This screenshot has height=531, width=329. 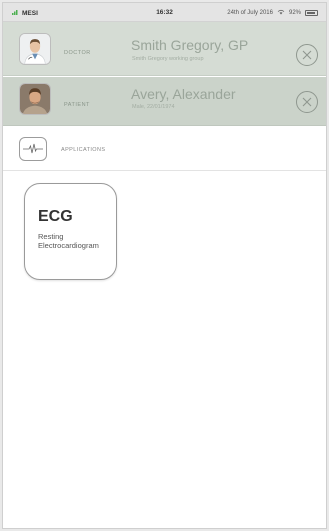 What do you see at coordinates (55, 216) in the screenshot?
I see `tile-title: ECG` at bounding box center [55, 216].